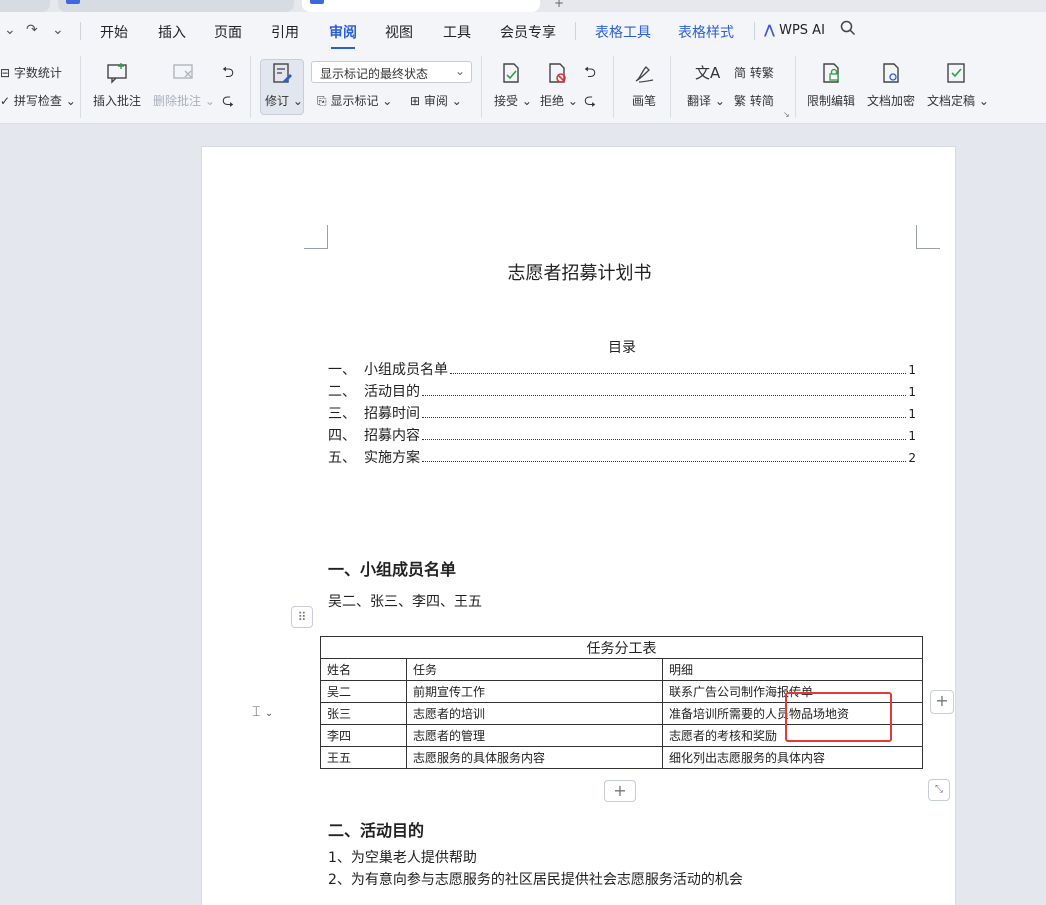  Describe the element at coordinates (363, 713) in the screenshot. I see `table-cell: 张三` at that location.